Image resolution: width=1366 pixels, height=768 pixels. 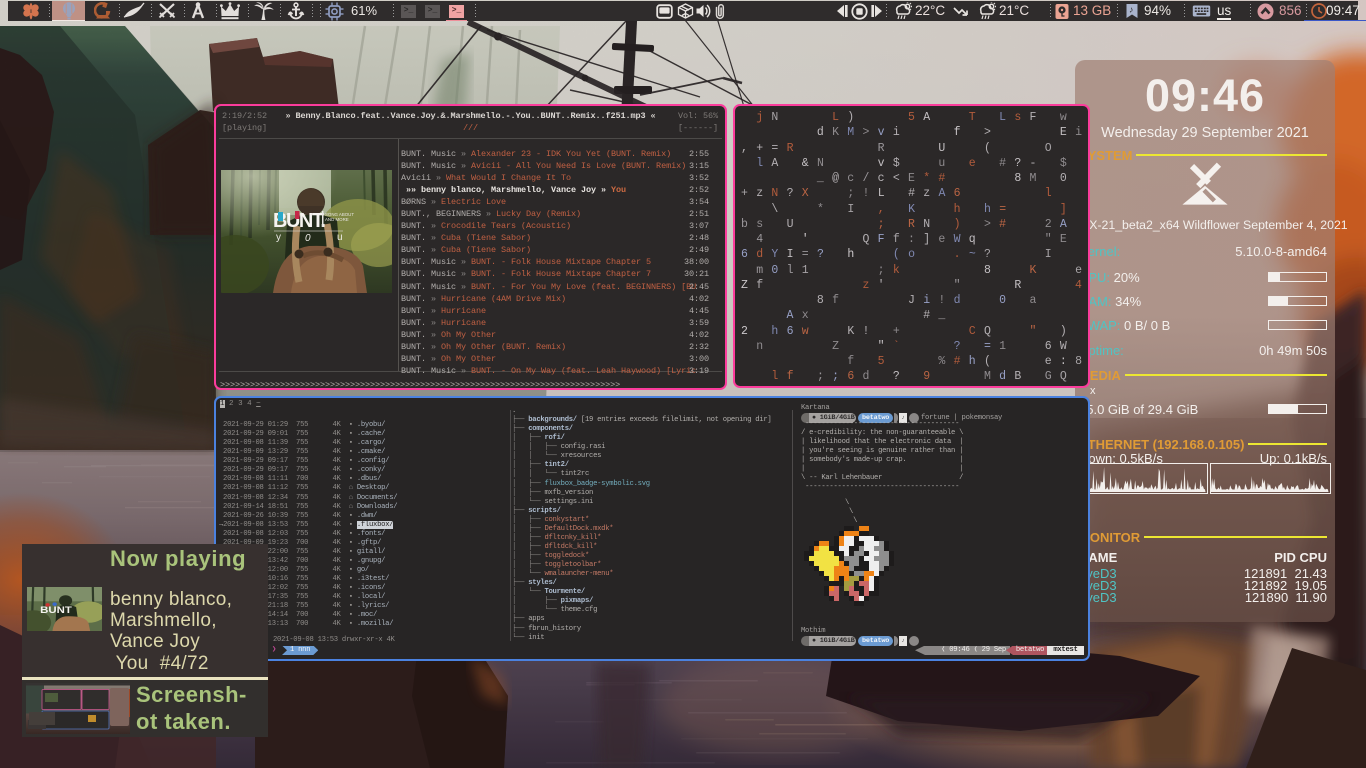 I want to click on svg-text: u, so click(x=340, y=237).